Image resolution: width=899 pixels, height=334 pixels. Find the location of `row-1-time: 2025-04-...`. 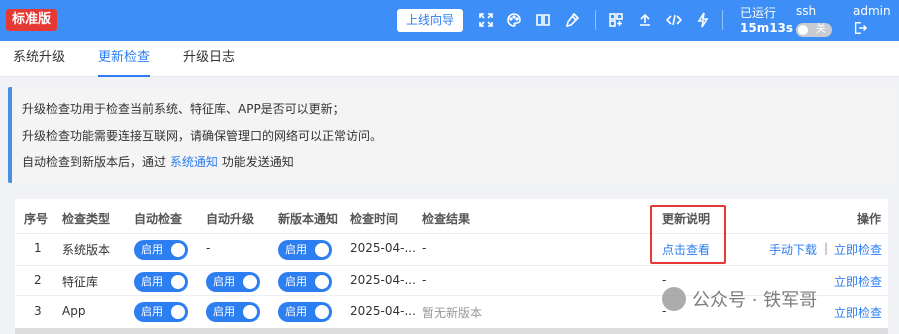

row-1-time: 2025-04-... is located at coordinates (383, 248).